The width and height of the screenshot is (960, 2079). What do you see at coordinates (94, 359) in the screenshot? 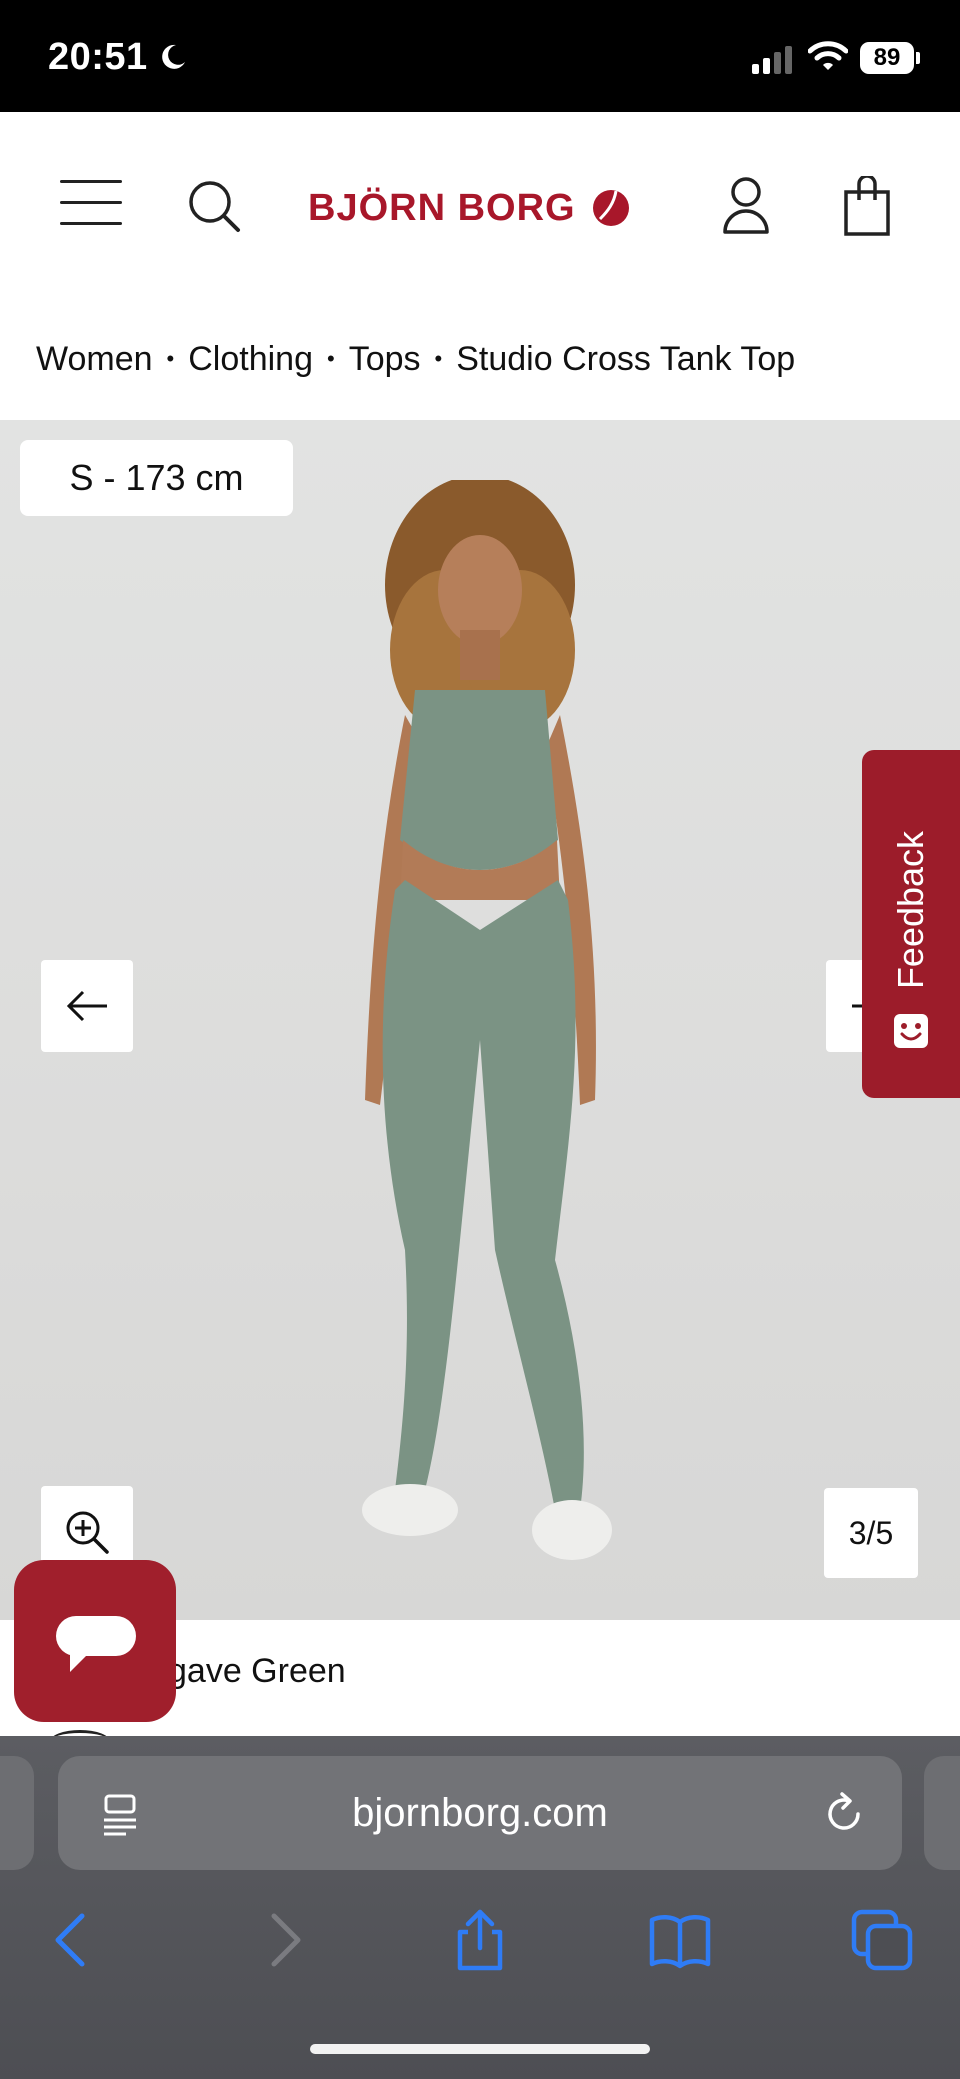
I see `breadcrumb-women: Women` at bounding box center [94, 359].